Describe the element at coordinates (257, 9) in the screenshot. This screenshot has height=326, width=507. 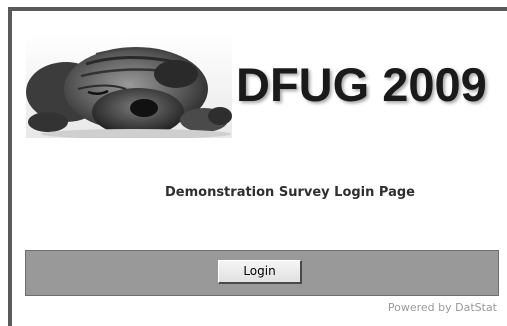
I see `frame-top-border` at that location.